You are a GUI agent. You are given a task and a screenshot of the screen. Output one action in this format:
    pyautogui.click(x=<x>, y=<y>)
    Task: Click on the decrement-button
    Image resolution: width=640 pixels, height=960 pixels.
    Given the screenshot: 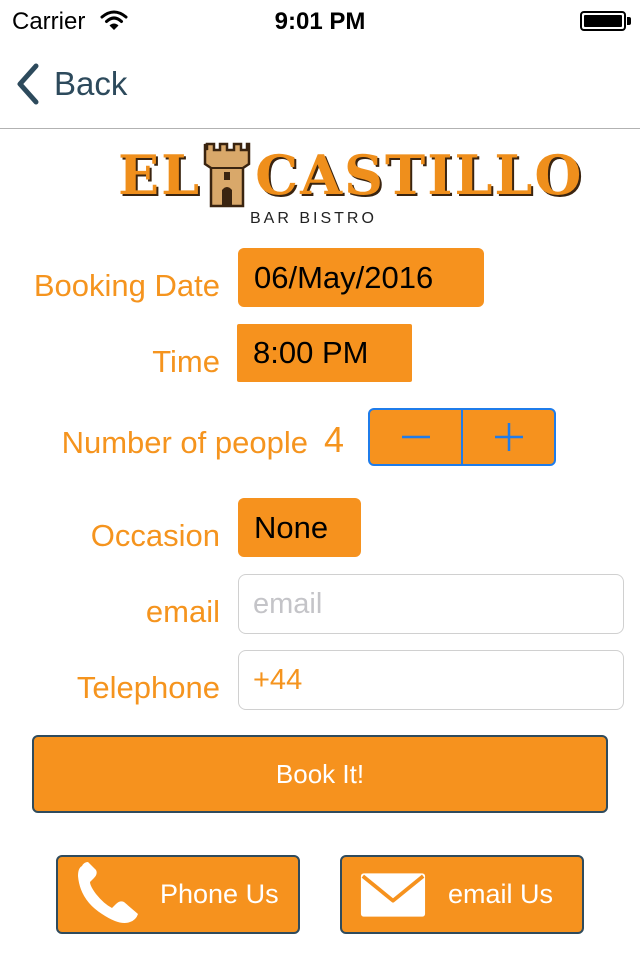 What is the action you would take?
    pyautogui.click(x=415, y=437)
    